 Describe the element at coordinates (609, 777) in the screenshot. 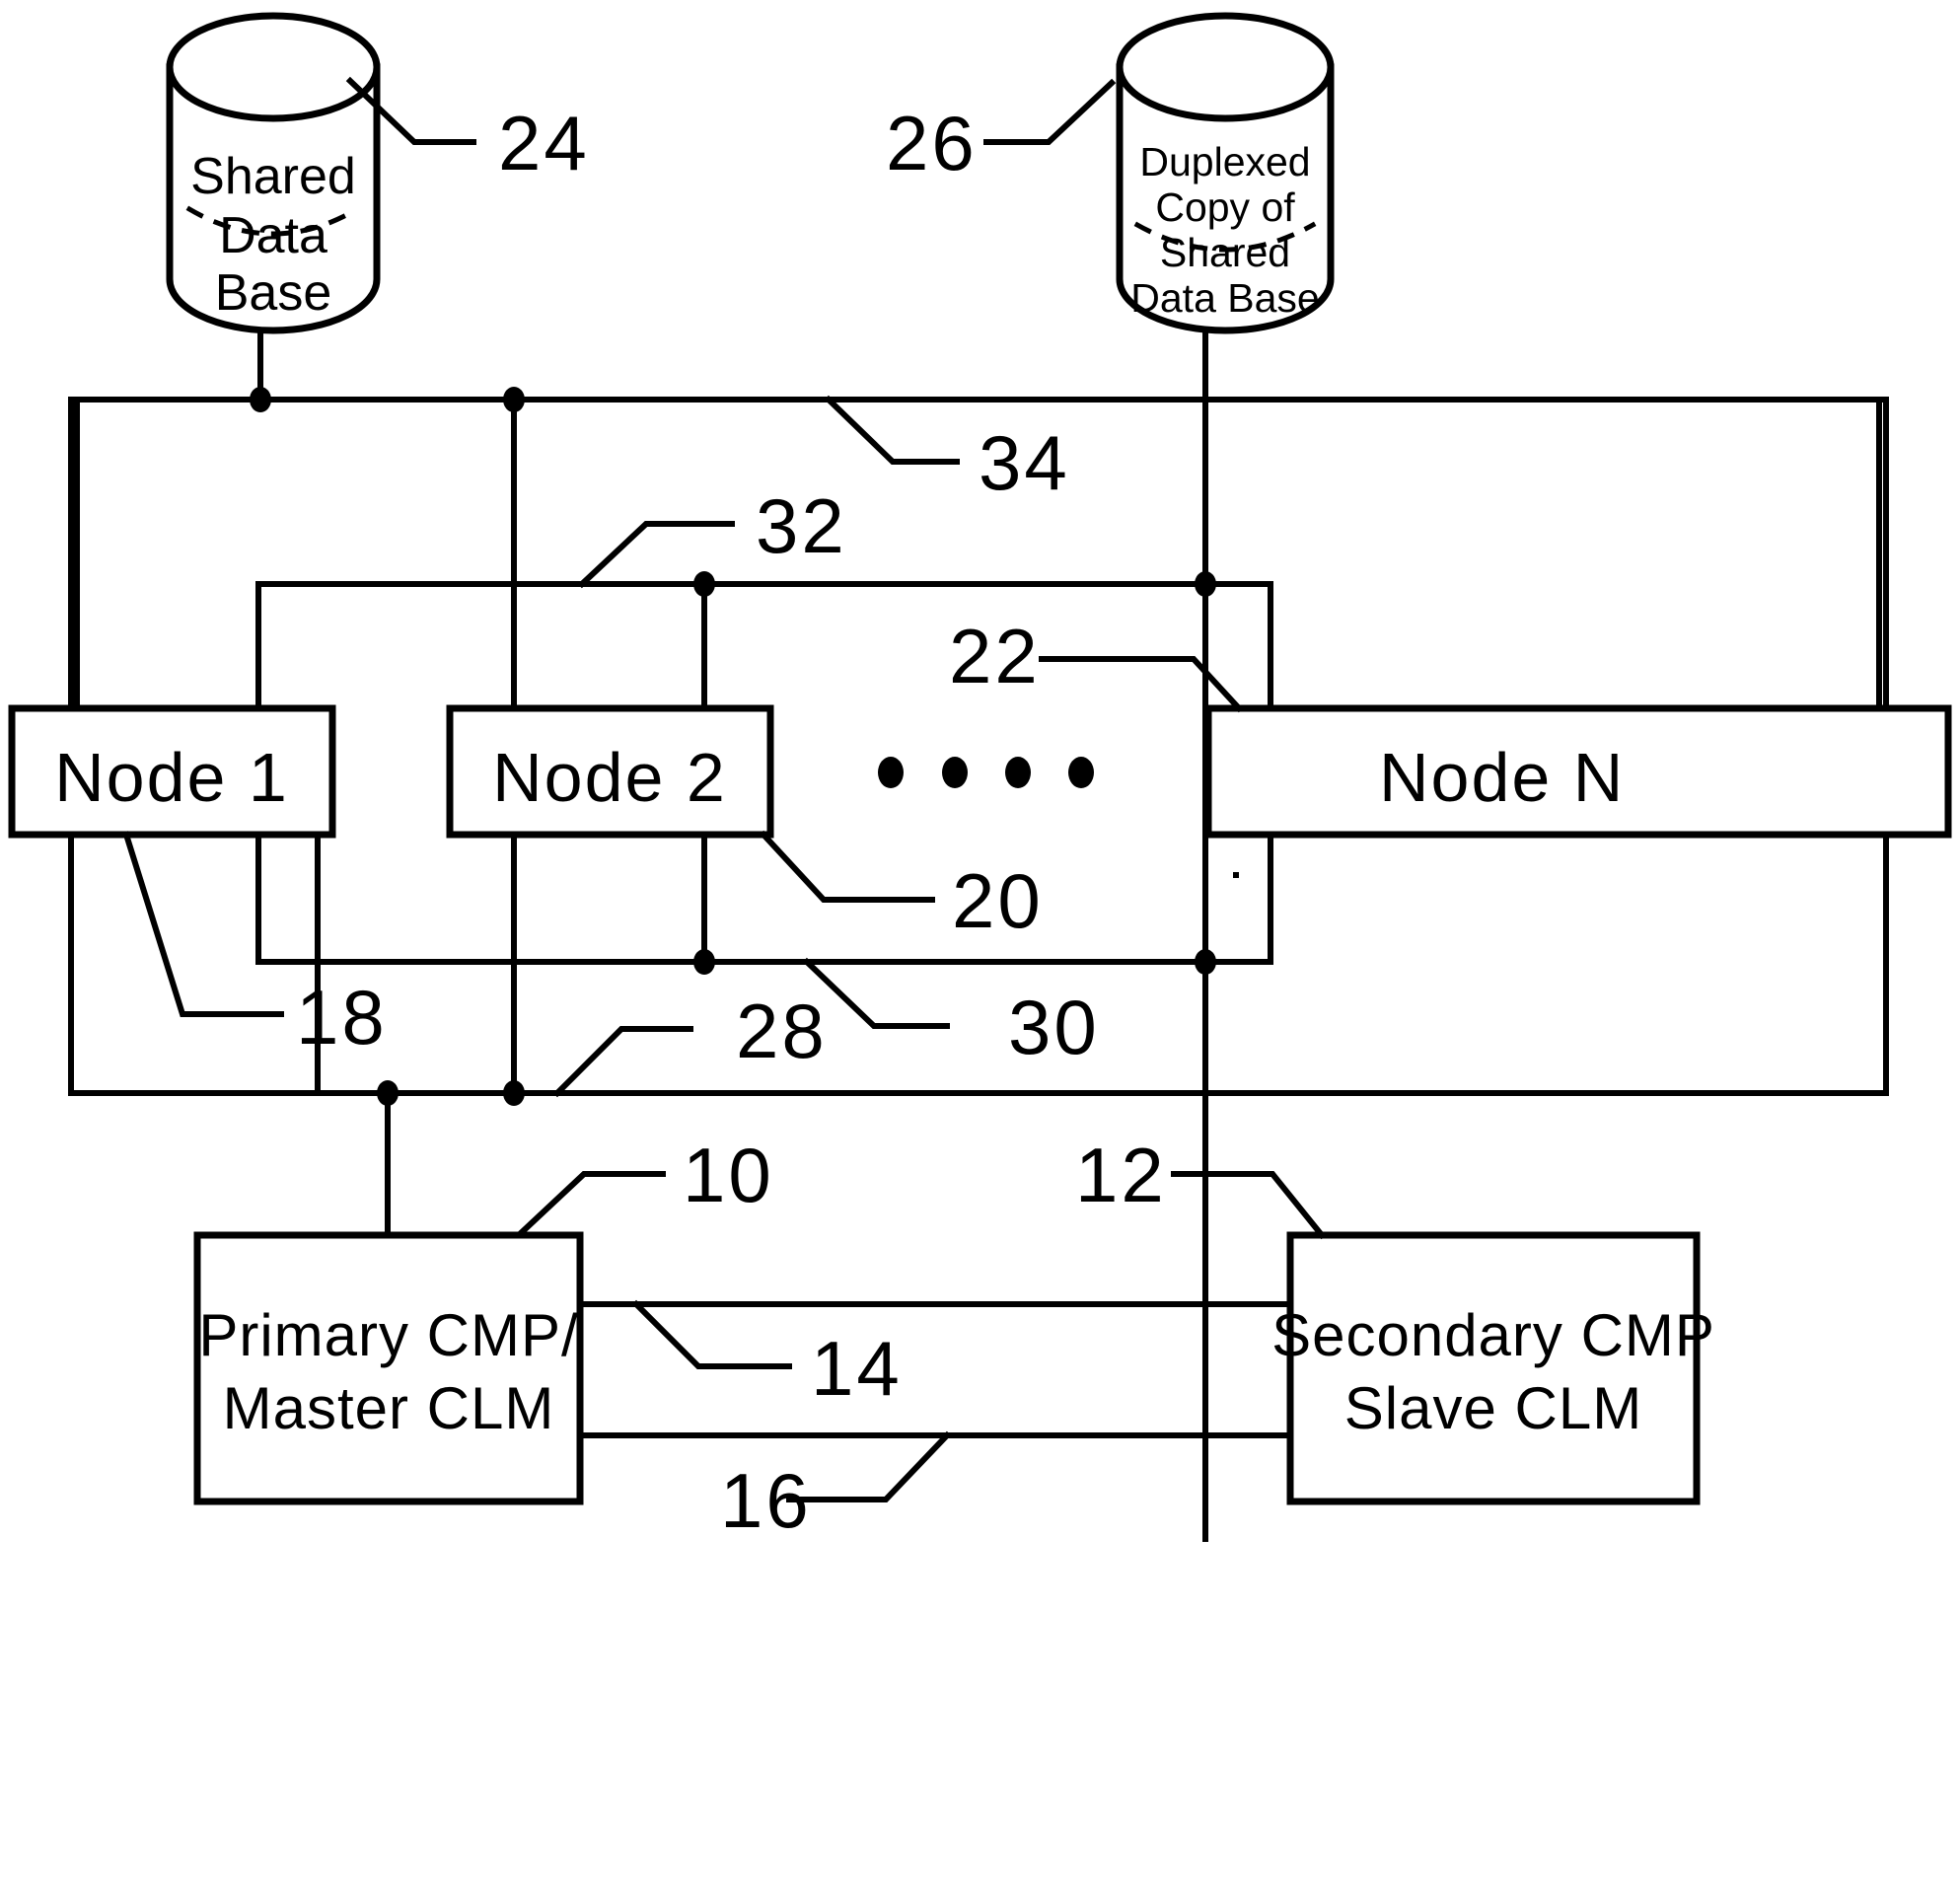

I see `node-2-label: Node 2` at that location.